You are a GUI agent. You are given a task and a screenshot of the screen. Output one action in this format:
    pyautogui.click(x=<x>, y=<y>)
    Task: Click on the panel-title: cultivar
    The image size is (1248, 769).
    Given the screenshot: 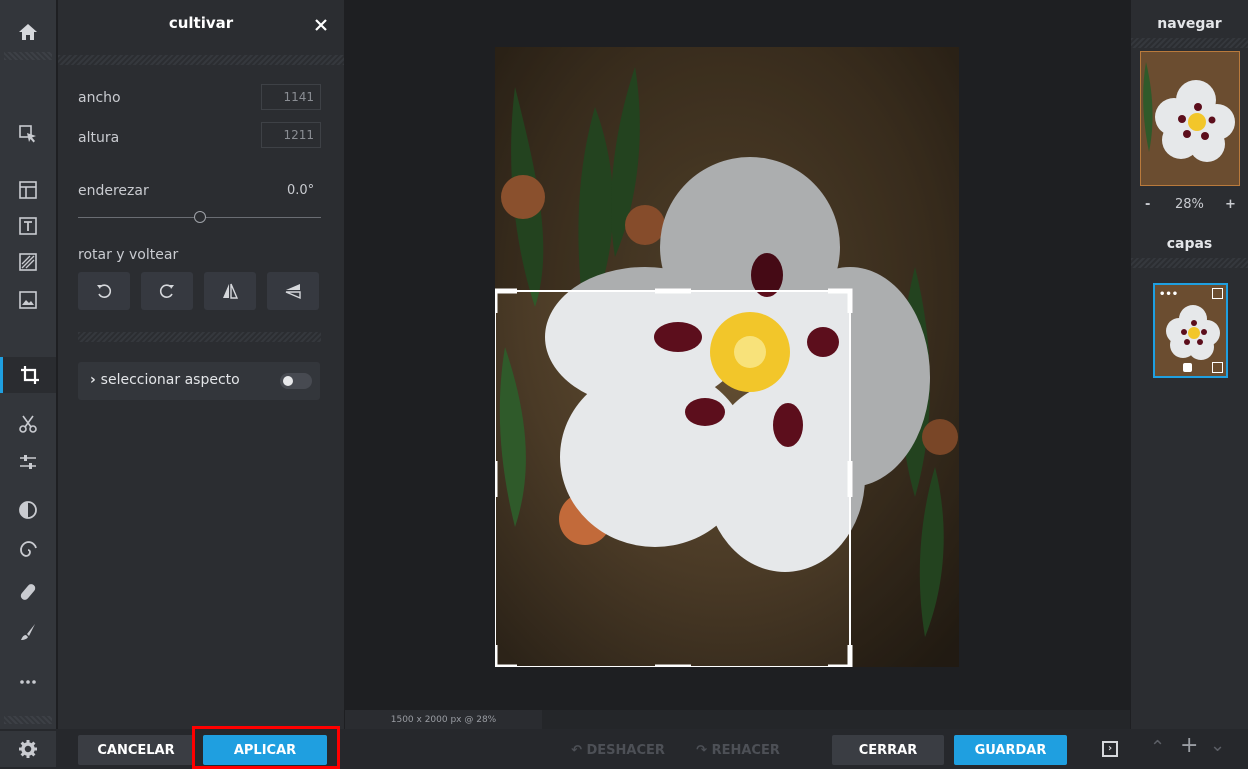 What is the action you would take?
    pyautogui.click(x=201, y=23)
    